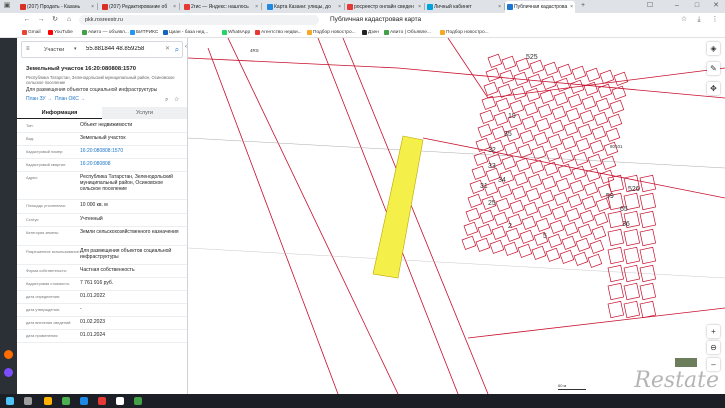 This screenshot has width=725, height=408. I want to click on attribute-key: Кадастровый номер:, so click(45, 151).